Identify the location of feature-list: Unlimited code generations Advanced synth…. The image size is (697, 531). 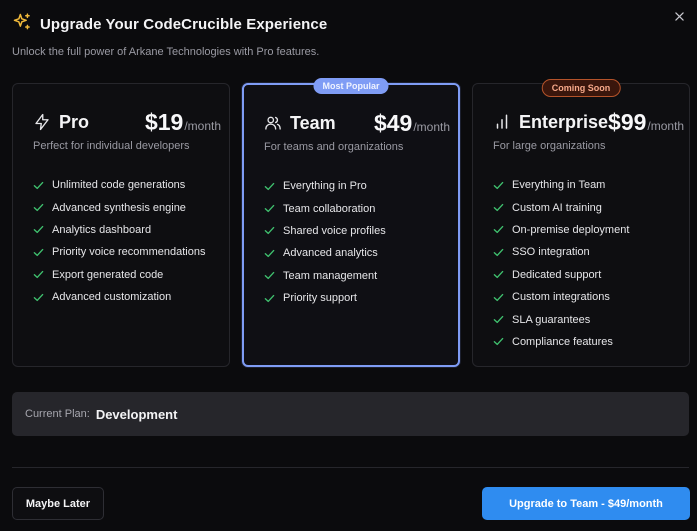
(119, 241).